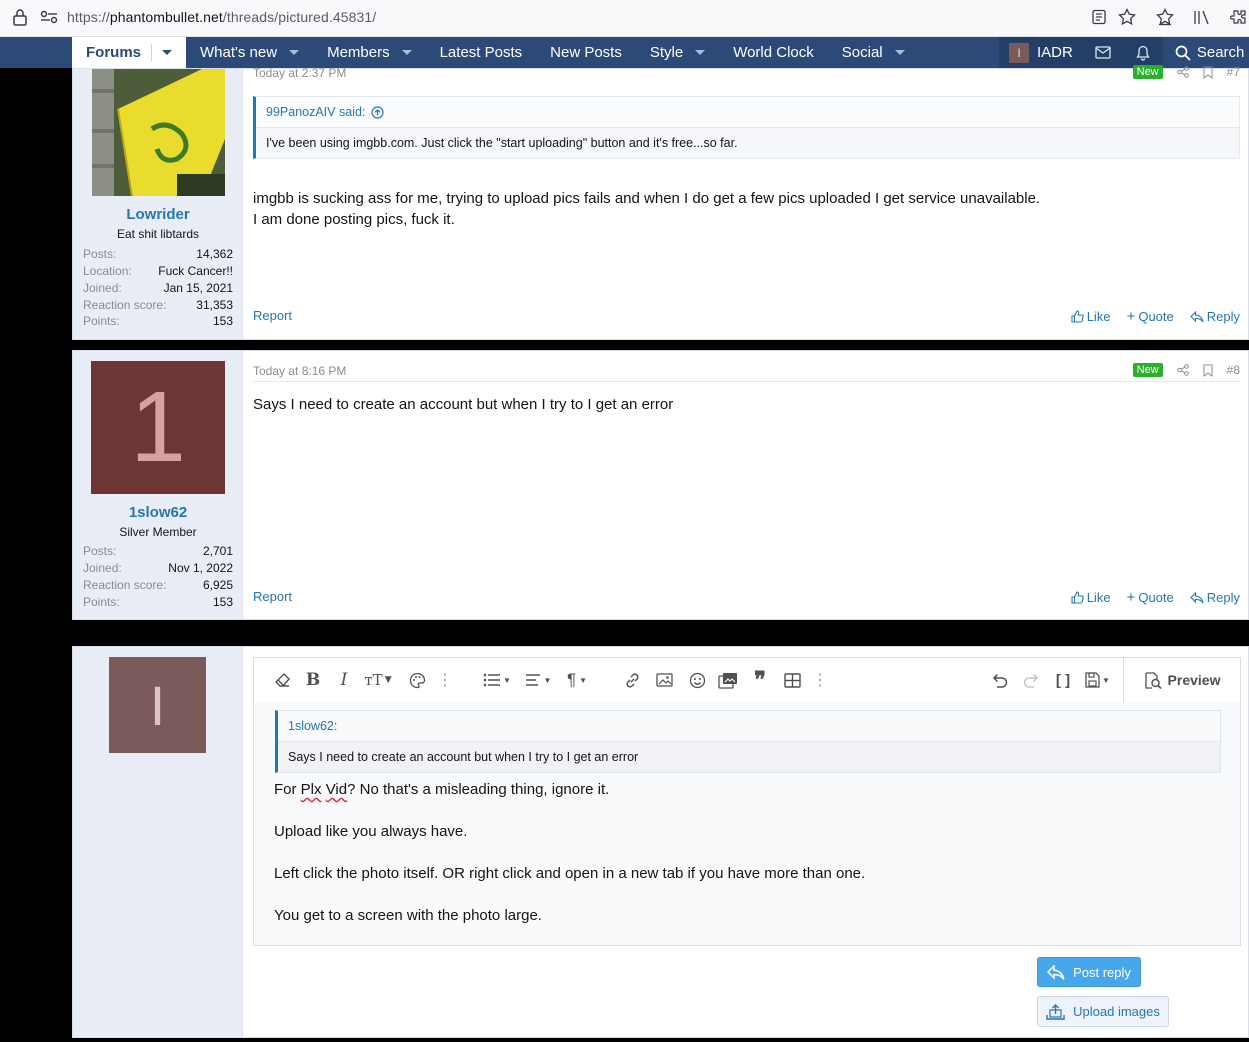 This screenshot has width=1249, height=1042. Describe the element at coordinates (313, 680) in the screenshot. I see `bold-icon: B` at that location.